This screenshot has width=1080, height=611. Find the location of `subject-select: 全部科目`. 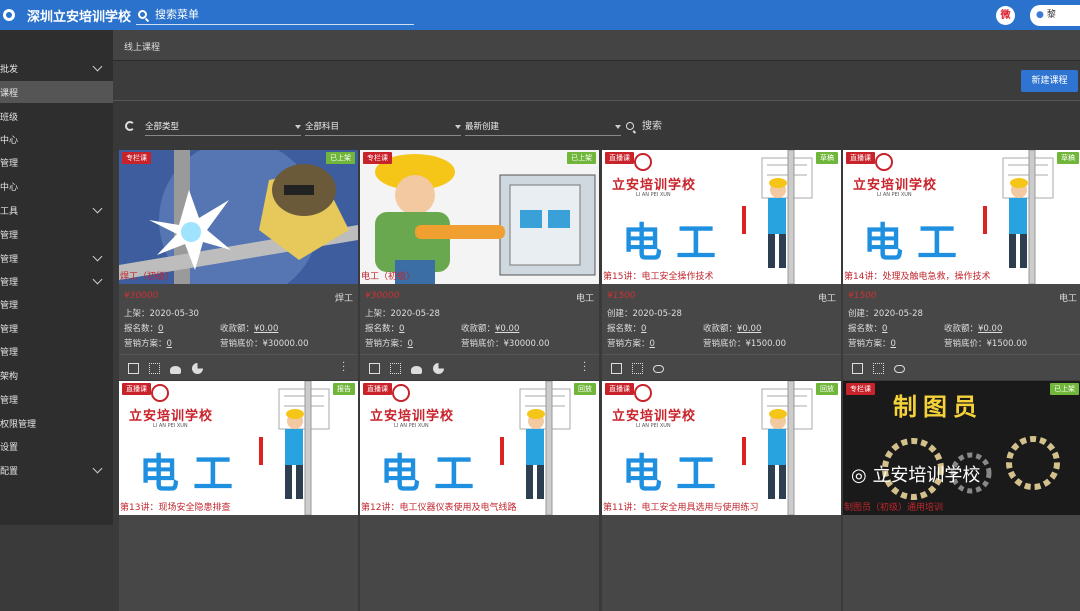

subject-select: 全部科目 is located at coordinates (383, 127).